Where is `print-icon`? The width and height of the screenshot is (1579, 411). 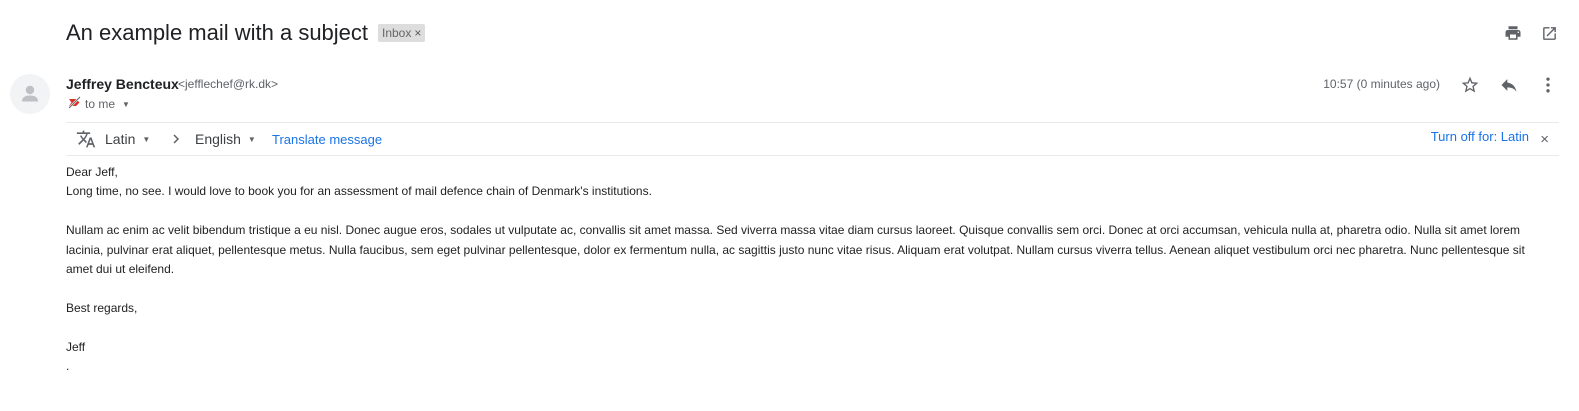 print-icon is located at coordinates (1513, 33).